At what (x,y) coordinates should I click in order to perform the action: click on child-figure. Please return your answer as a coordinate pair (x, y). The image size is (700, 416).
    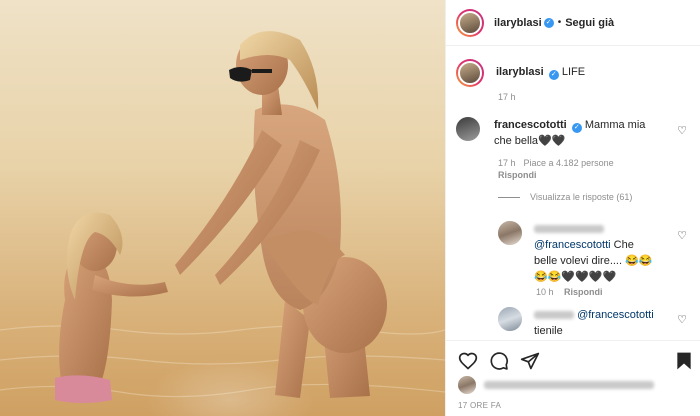
    Looking at the image, I should click on (111, 307).